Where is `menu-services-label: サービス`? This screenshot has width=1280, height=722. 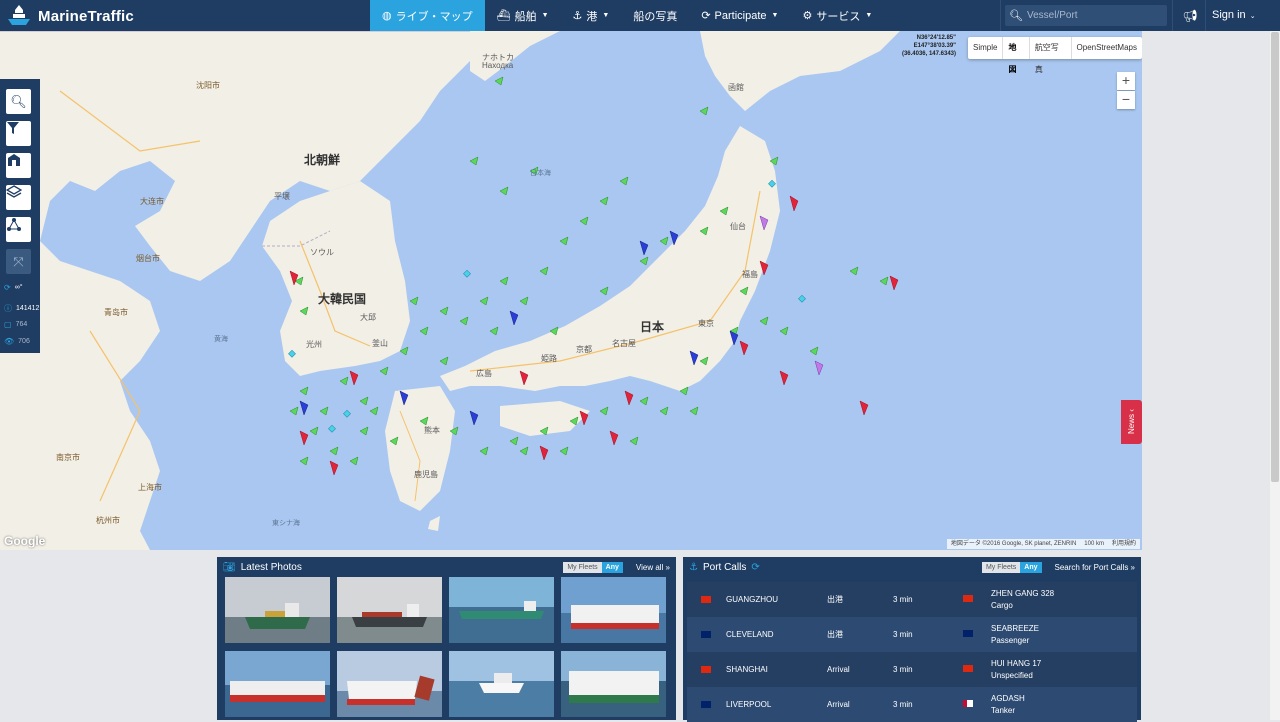
menu-services-label: サービス is located at coordinates (838, 16).